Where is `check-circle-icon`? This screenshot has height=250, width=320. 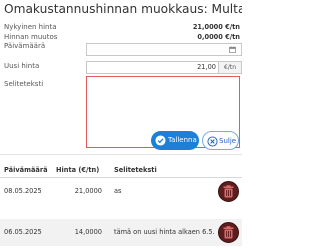
check-circle-icon is located at coordinates (160, 140).